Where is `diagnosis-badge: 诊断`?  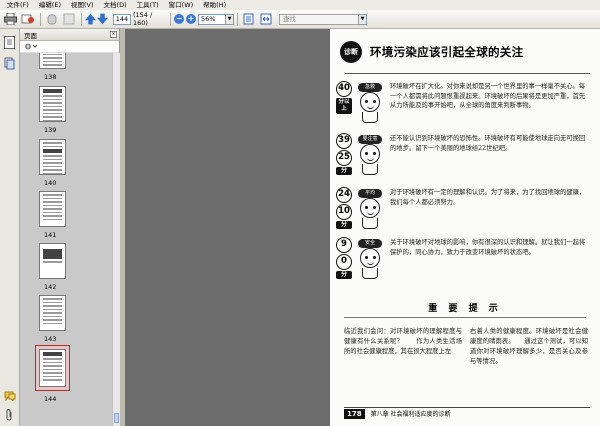 diagnosis-badge: 诊断 is located at coordinates (351, 52).